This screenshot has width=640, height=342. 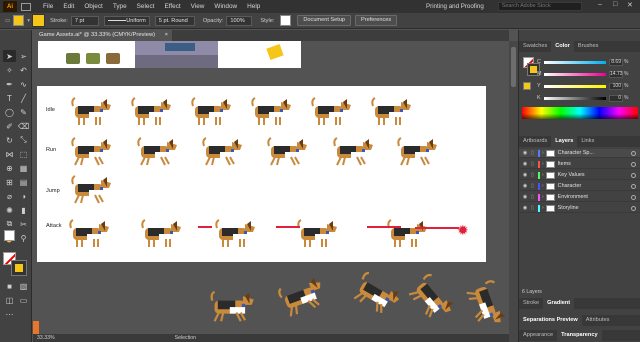 What do you see at coordinates (573, 197) in the screenshot?
I see `layer-name: Environment` at bounding box center [573, 197].